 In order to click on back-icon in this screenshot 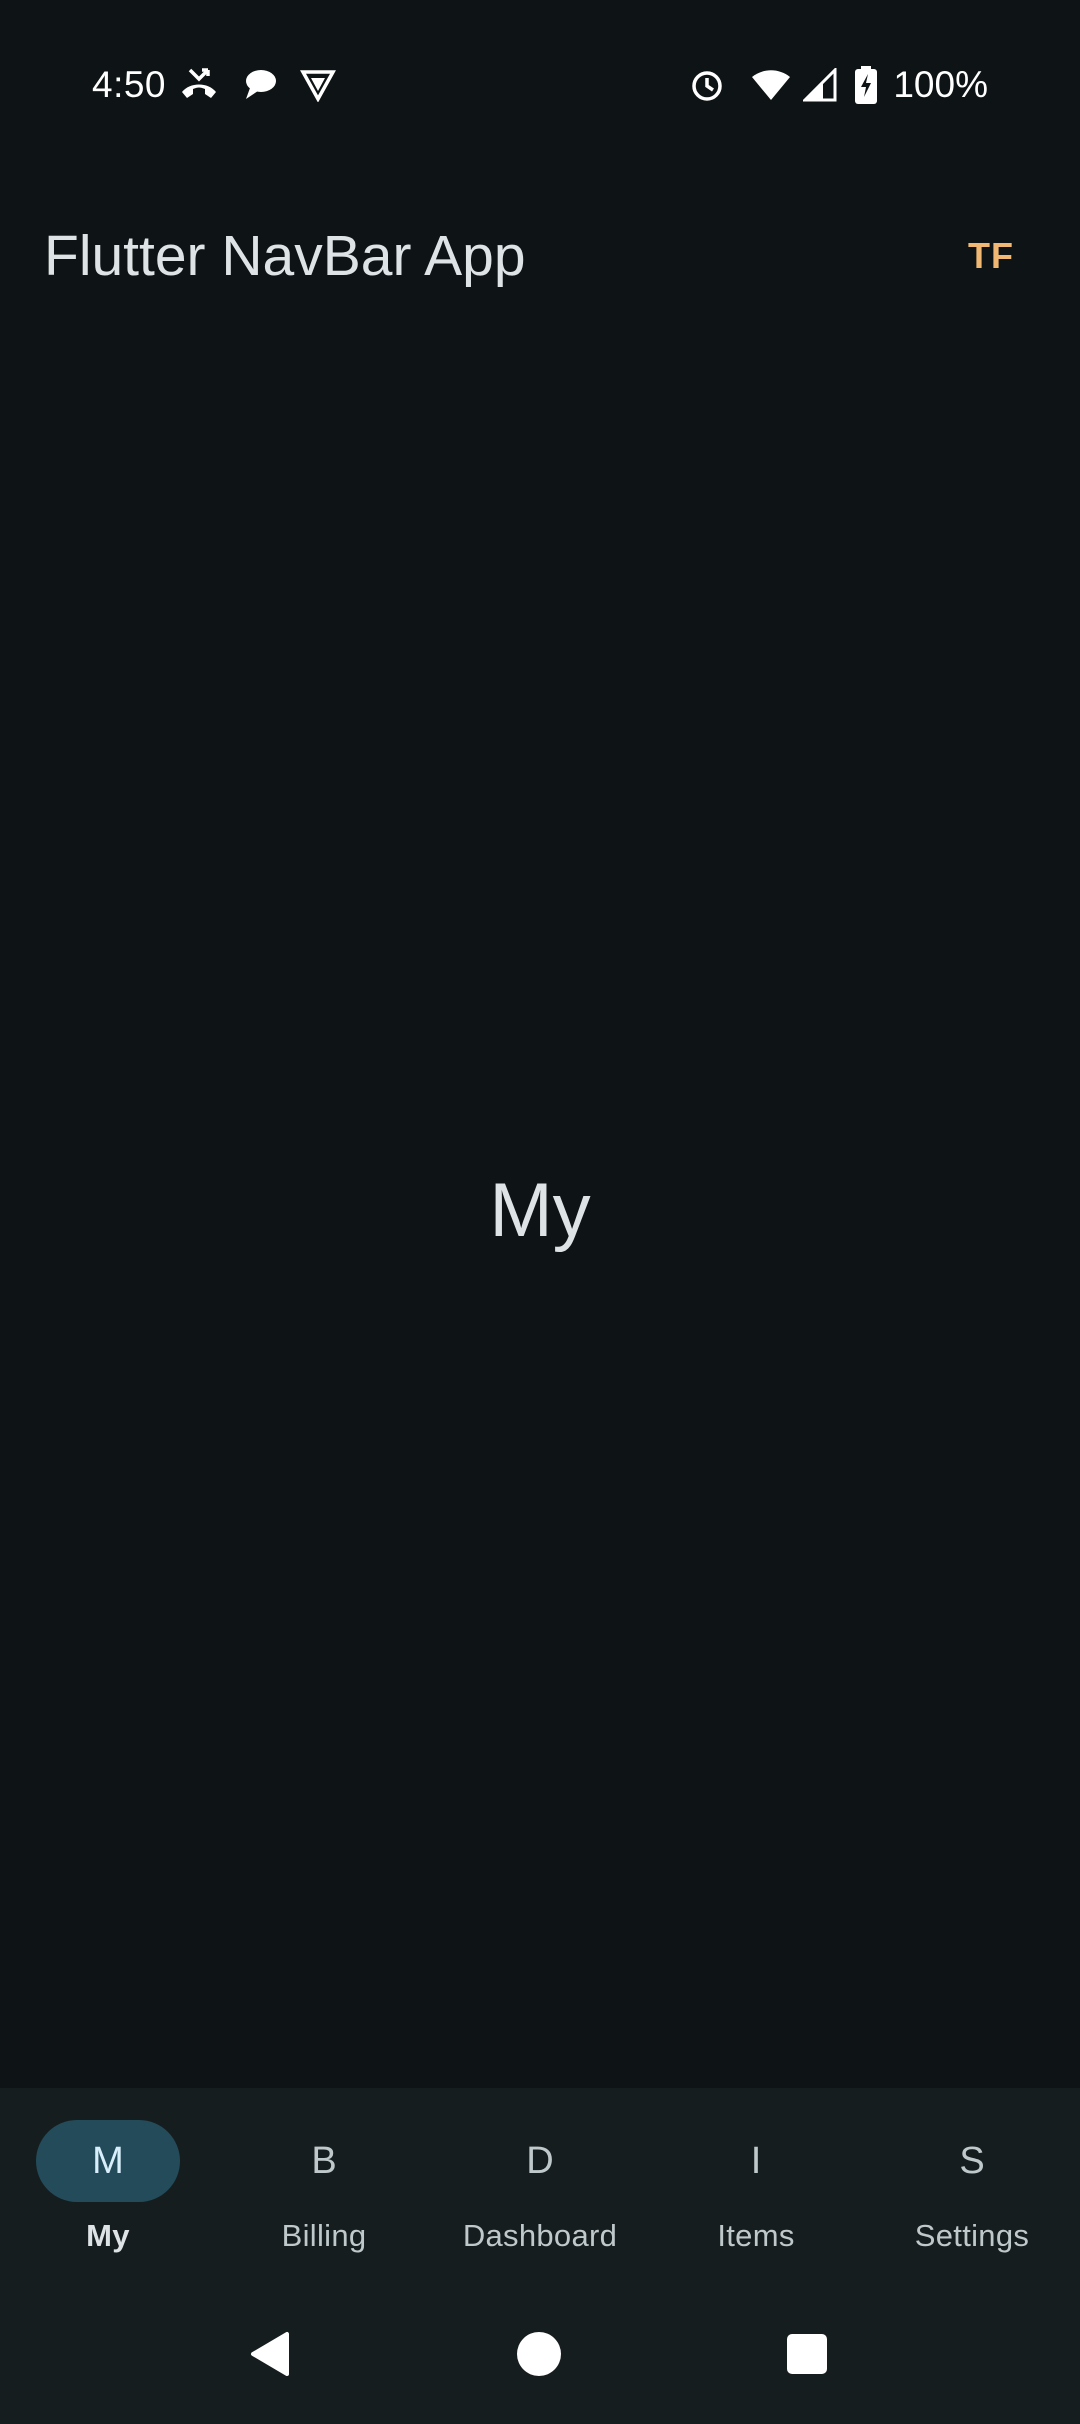, I will do `click(270, 2354)`.